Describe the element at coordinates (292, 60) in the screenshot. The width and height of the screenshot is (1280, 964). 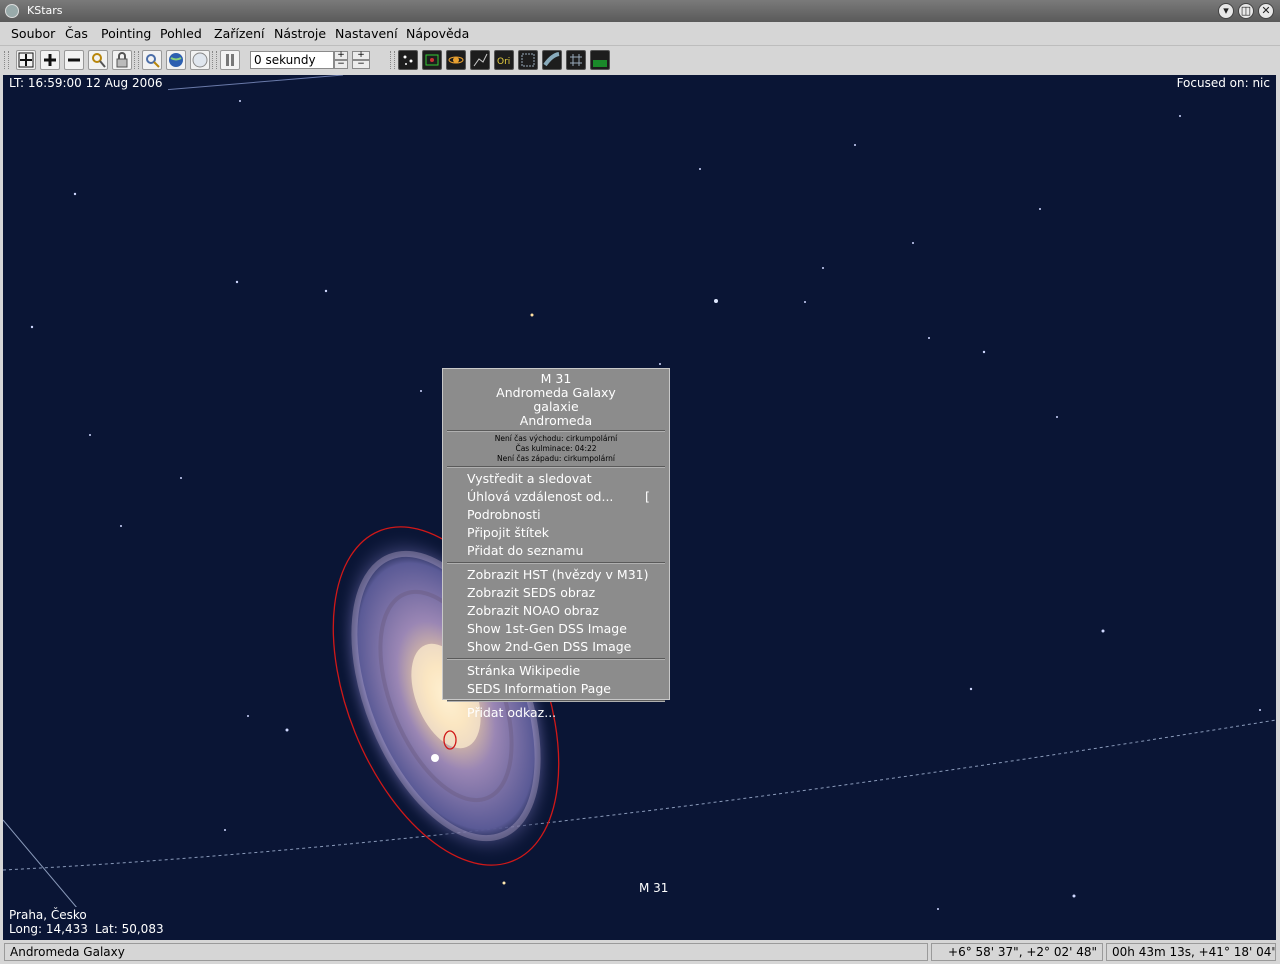
I see `time-step-input: 0 sekundy` at that location.